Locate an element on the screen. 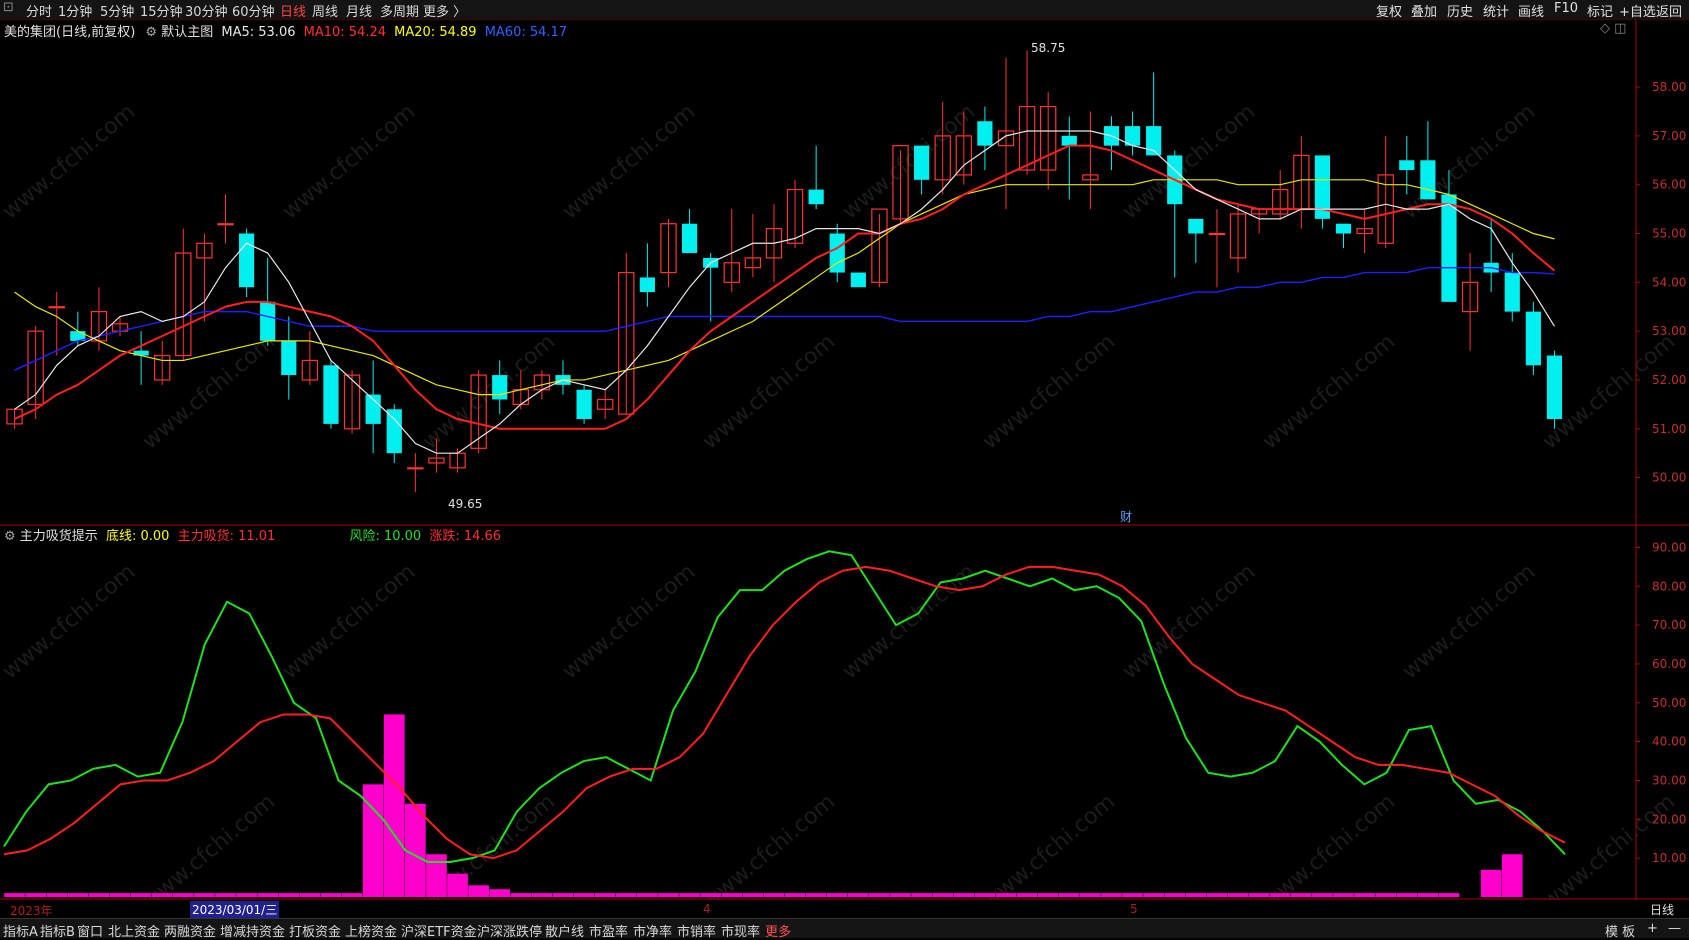  tab-window: 窗口 is located at coordinates (90, 930).